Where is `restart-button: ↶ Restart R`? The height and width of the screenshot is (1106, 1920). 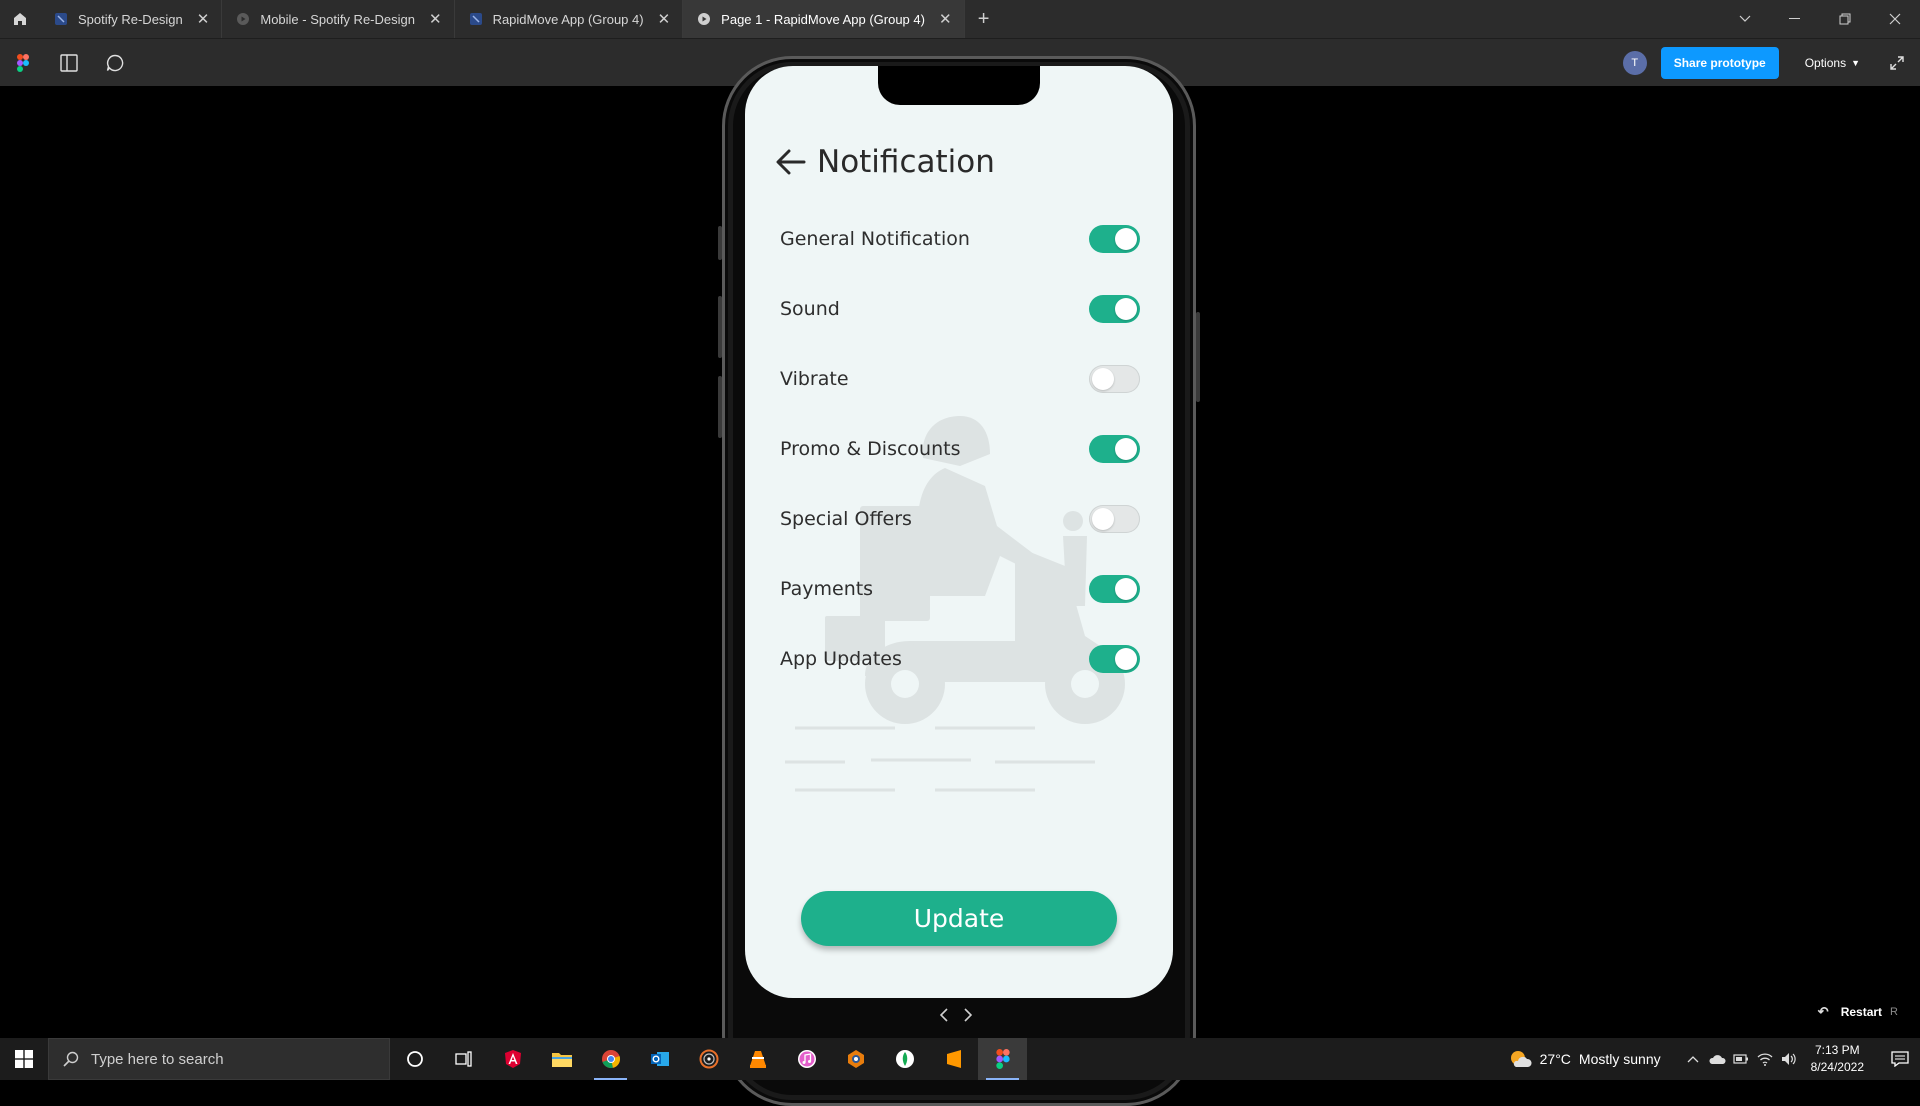
restart-button: ↶ Restart R is located at coordinates (1858, 1012).